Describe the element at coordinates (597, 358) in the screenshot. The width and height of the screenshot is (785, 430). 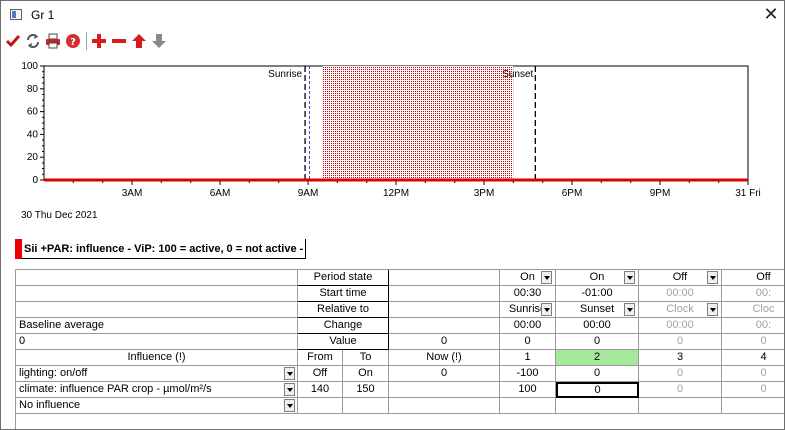
I see `period-number-2: 2` at that location.